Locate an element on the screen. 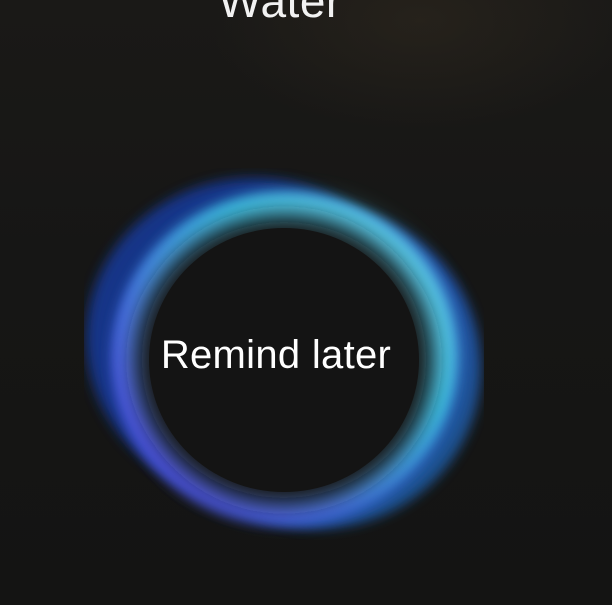  remind-later-label: Remind later is located at coordinates (276, 355).